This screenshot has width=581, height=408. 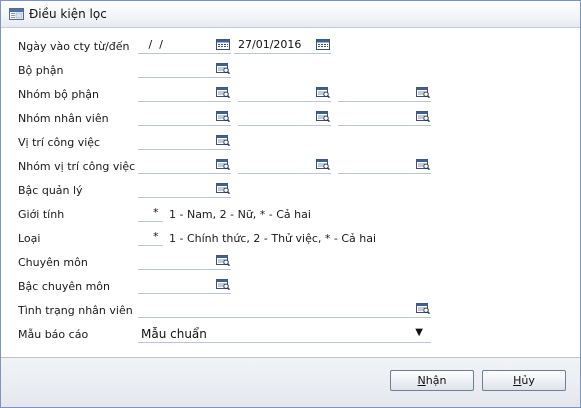 I want to click on nhom-bo-phan-label: Nhóm bộ phận, so click(x=59, y=94).